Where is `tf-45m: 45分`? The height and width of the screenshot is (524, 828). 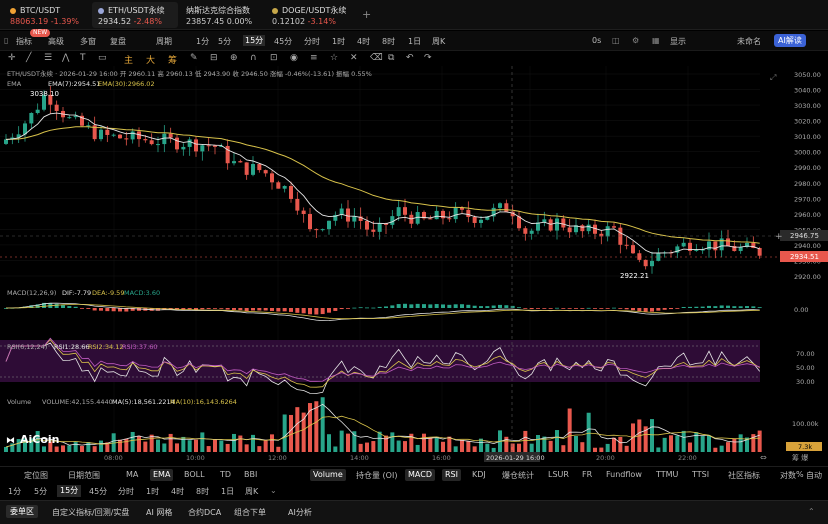 tf-45m: 45分 is located at coordinates (98, 491).